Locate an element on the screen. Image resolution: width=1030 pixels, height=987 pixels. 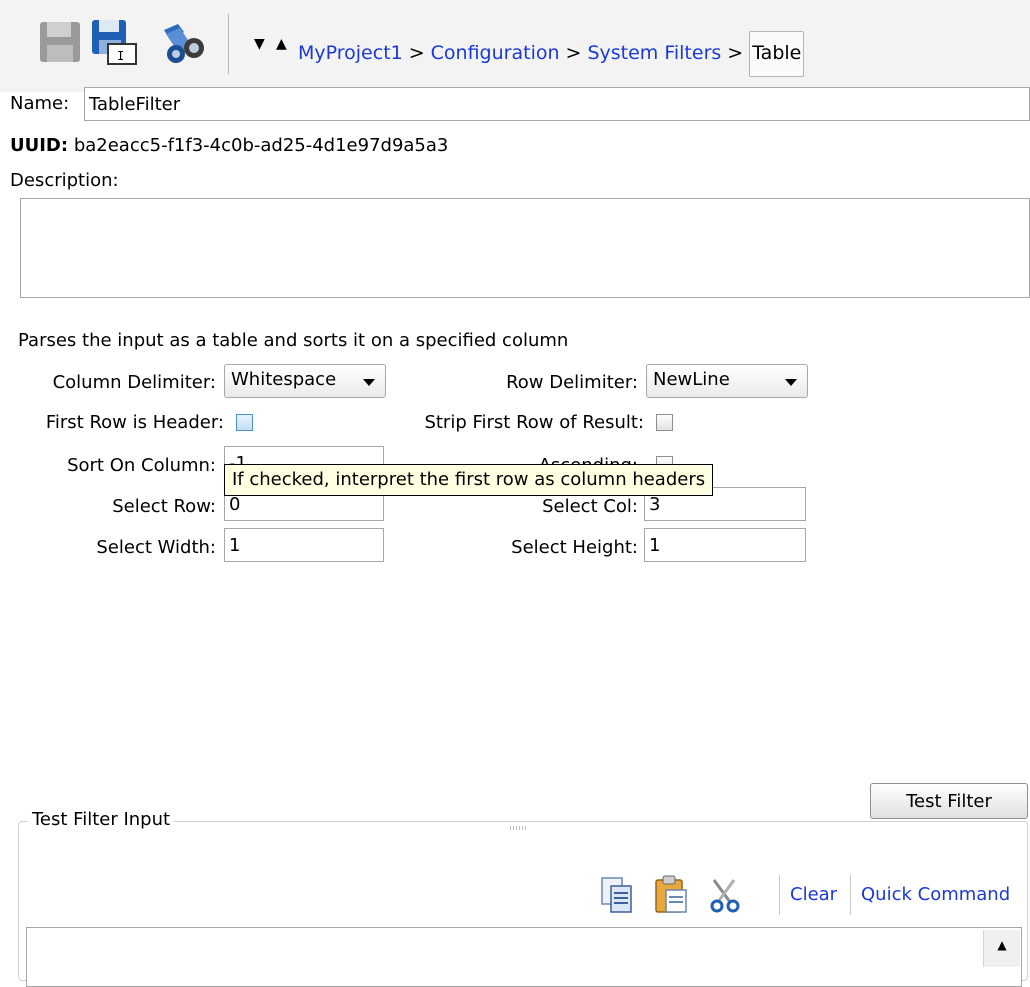
test-input-field is located at coordinates (524, 957).